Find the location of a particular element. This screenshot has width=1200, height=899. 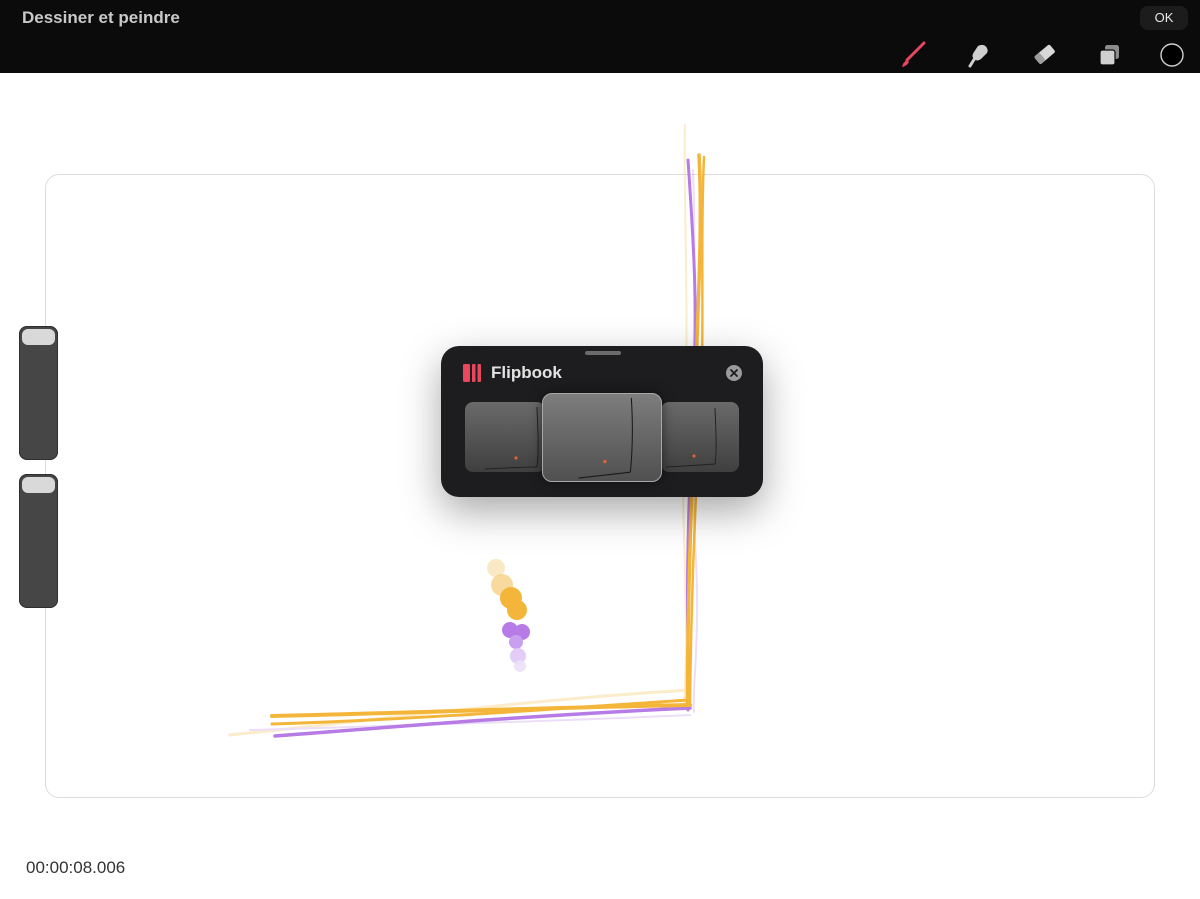

app-title: Dessiner et peindre is located at coordinates (101, 17).